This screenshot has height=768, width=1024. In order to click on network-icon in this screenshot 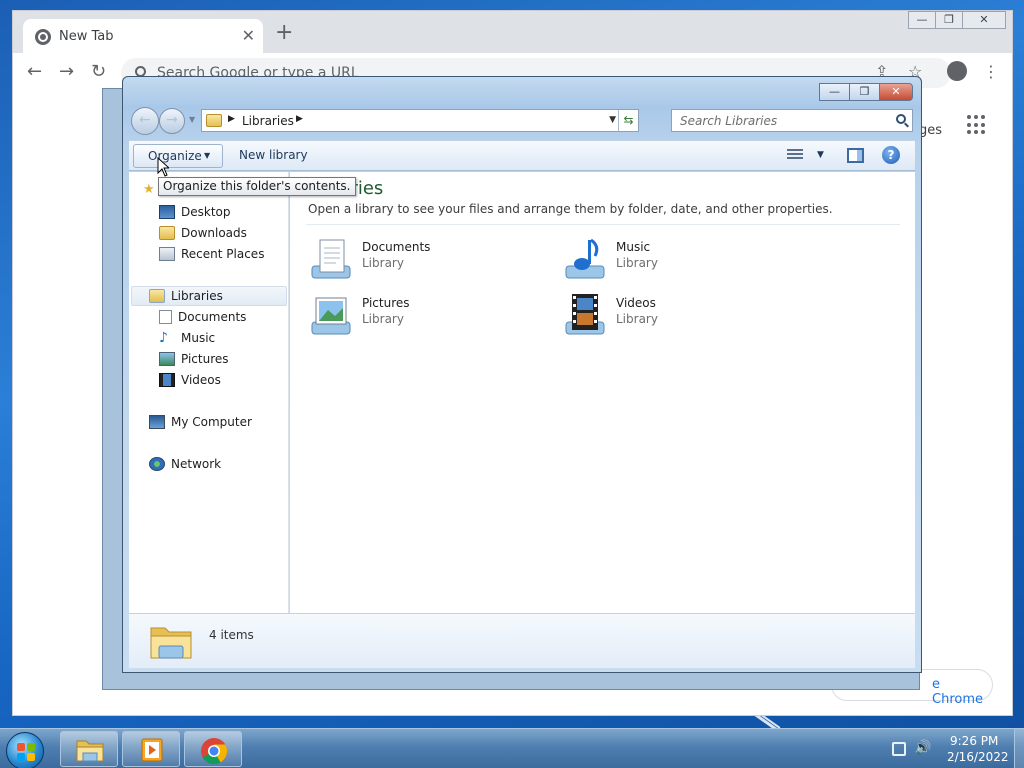, I will do `click(157, 464)`.